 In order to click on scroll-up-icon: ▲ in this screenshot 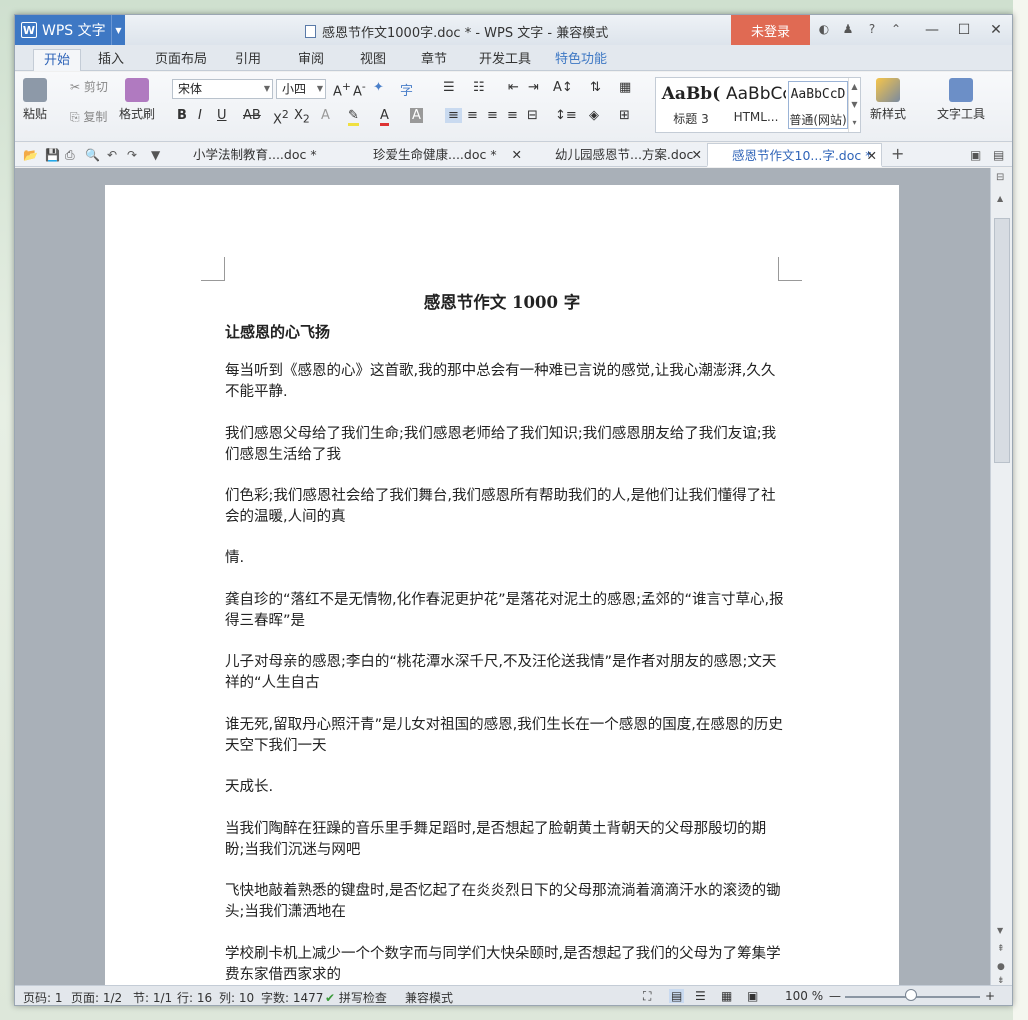, I will do `click(1000, 198)`.